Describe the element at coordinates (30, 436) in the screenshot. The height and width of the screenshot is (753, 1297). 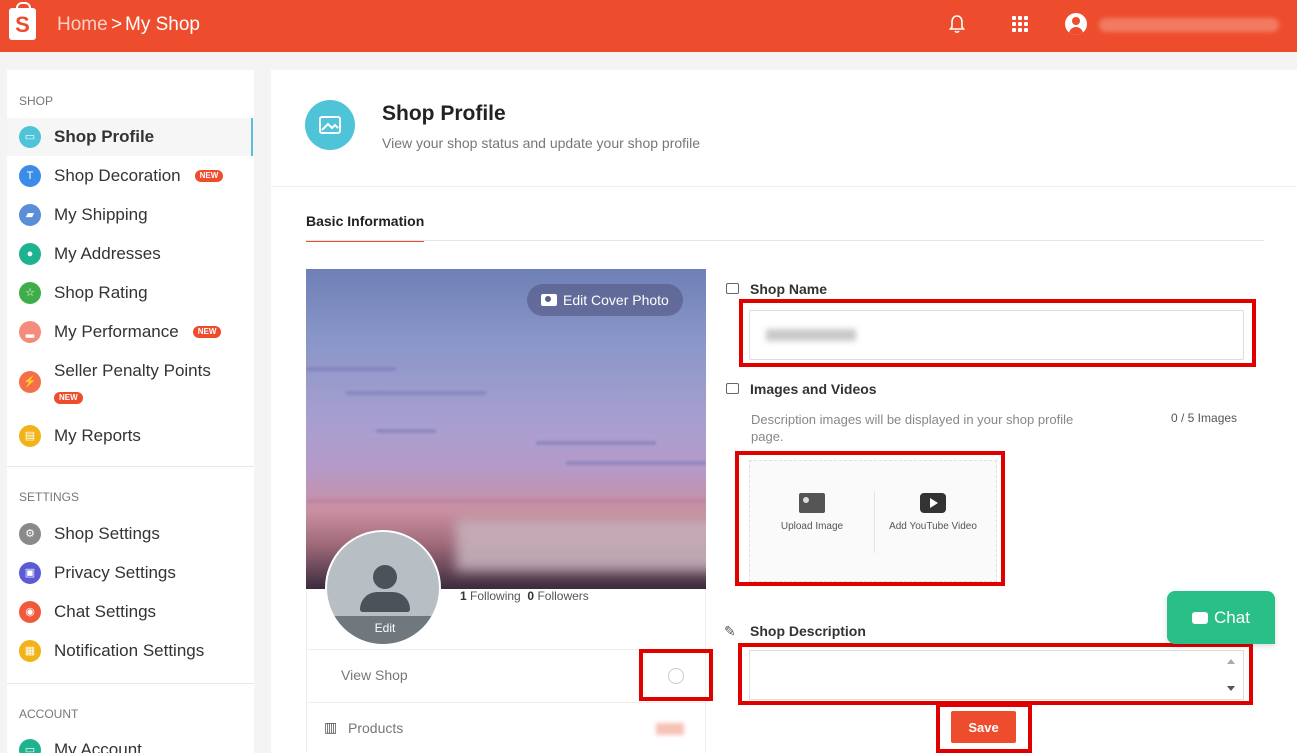
I see `report-icon: ▤` at that location.